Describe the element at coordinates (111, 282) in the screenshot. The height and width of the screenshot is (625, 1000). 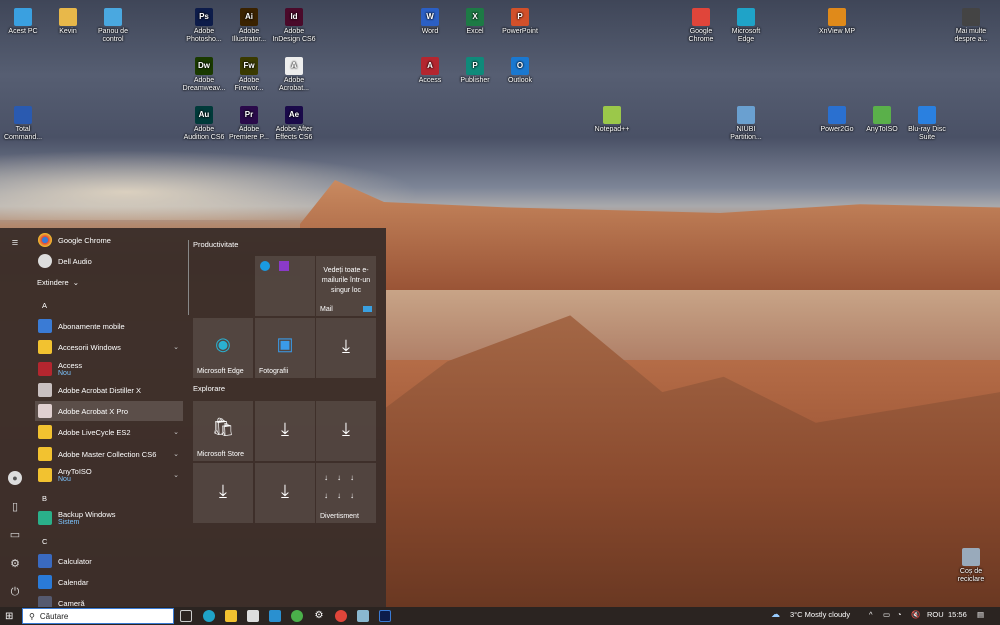
I see `expand-button: Extindere ⌄` at that location.